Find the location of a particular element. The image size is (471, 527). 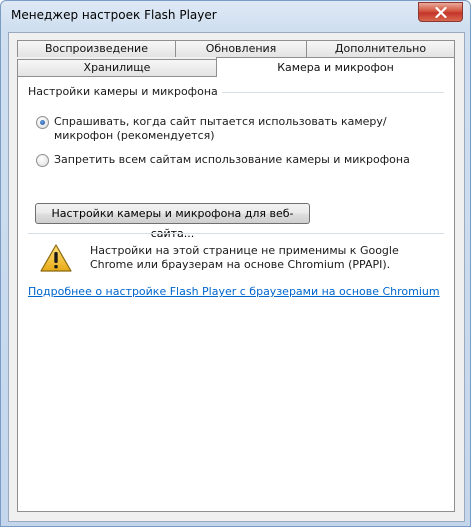

radio-block is located at coordinates (42, 160).